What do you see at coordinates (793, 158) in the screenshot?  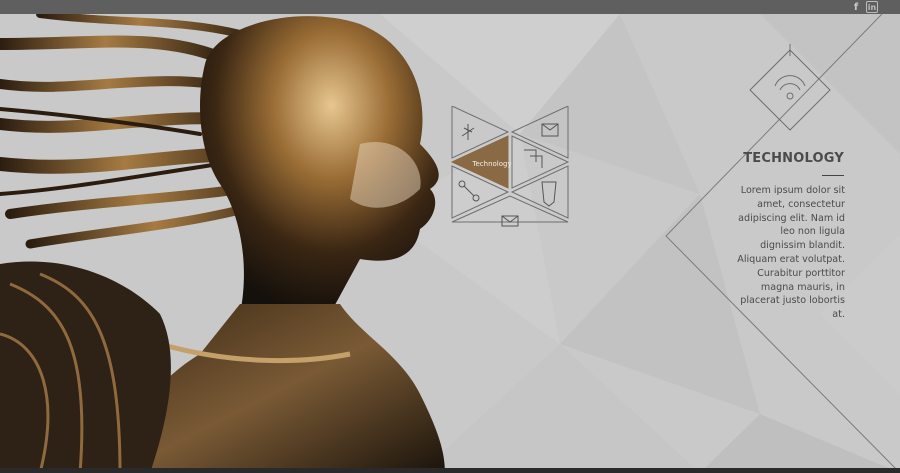 I see `section-title: TECHNOLOGY` at bounding box center [793, 158].